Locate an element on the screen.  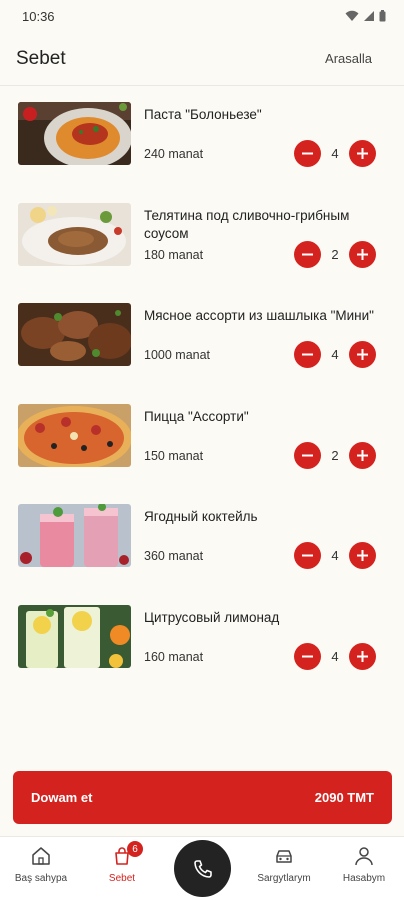
veal-dish-image is located at coordinates (74, 234).